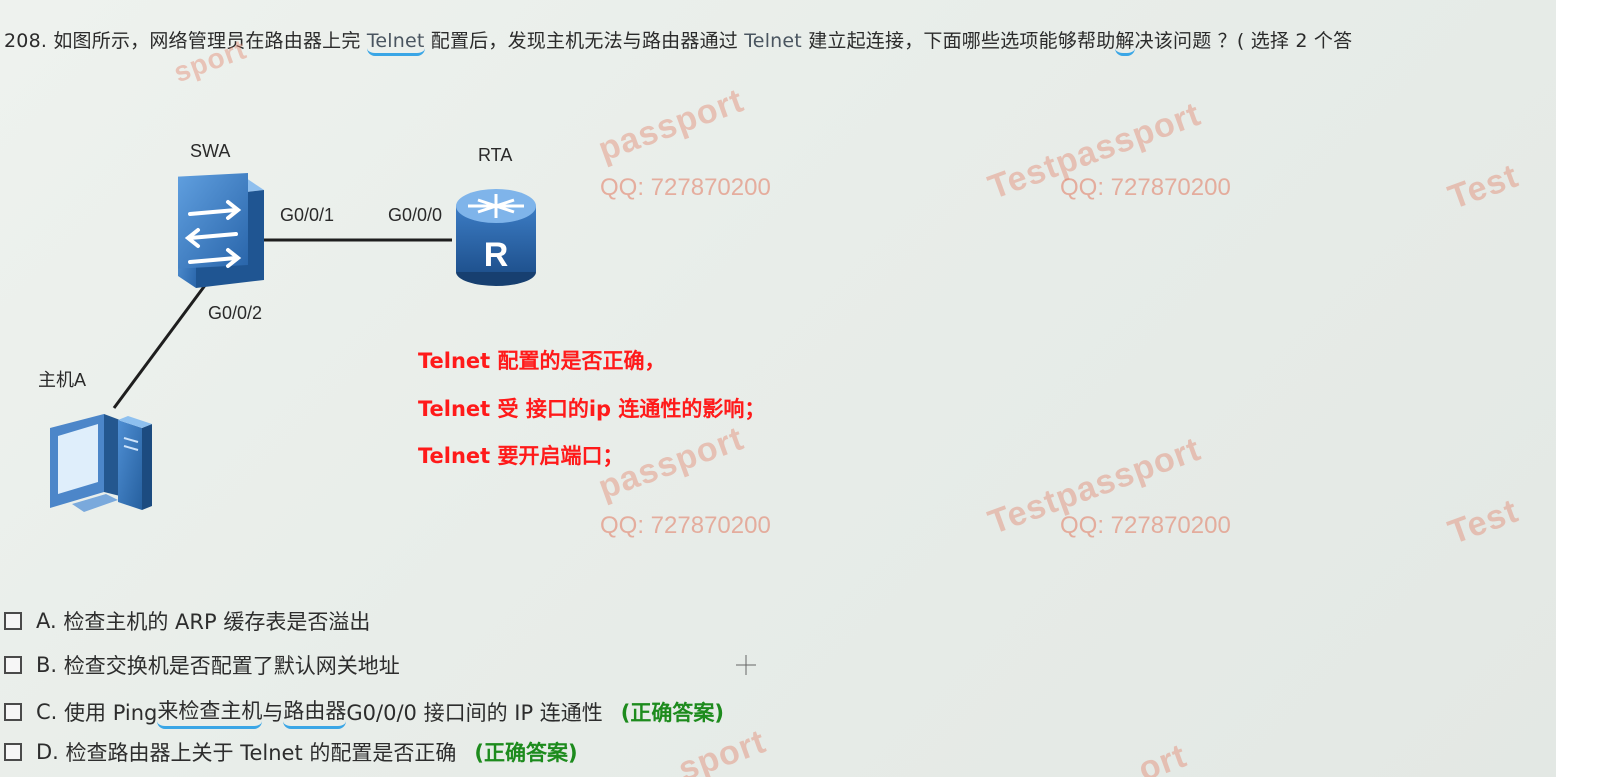 The image size is (1611, 777). I want to click on question-underlined-char: 解, so click(1125, 43).